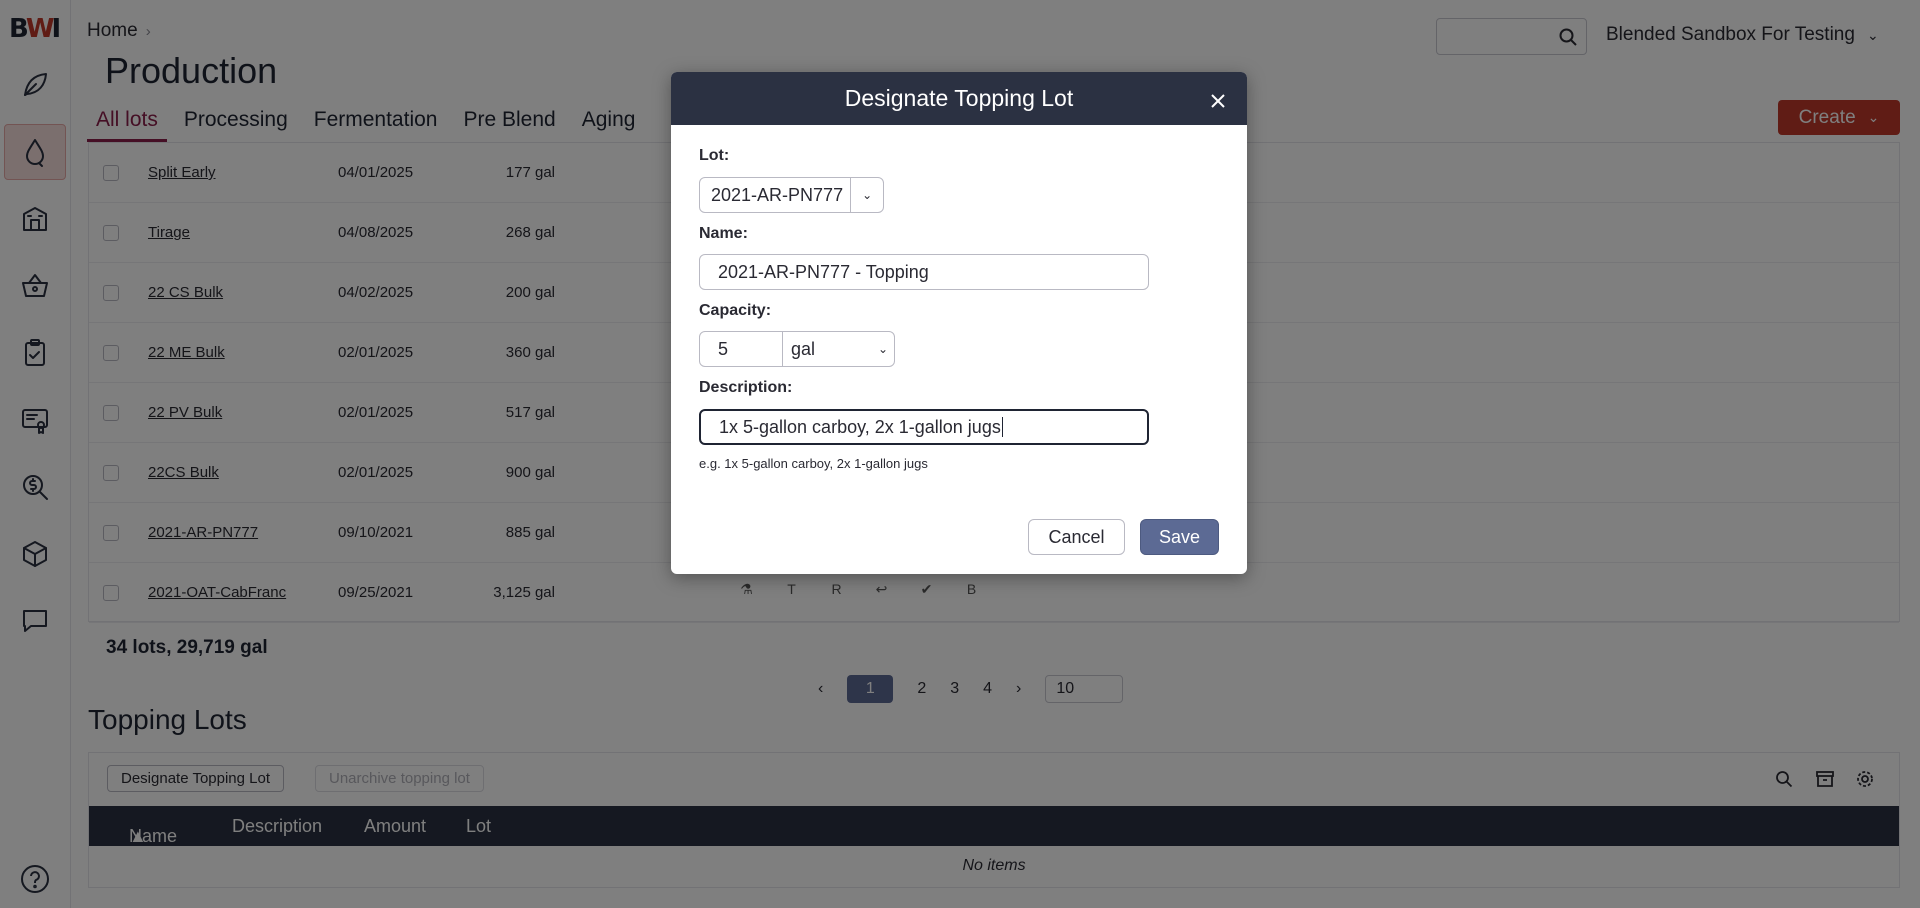 This screenshot has width=1920, height=908. I want to click on cancel-button: Cancel, so click(1076, 537).